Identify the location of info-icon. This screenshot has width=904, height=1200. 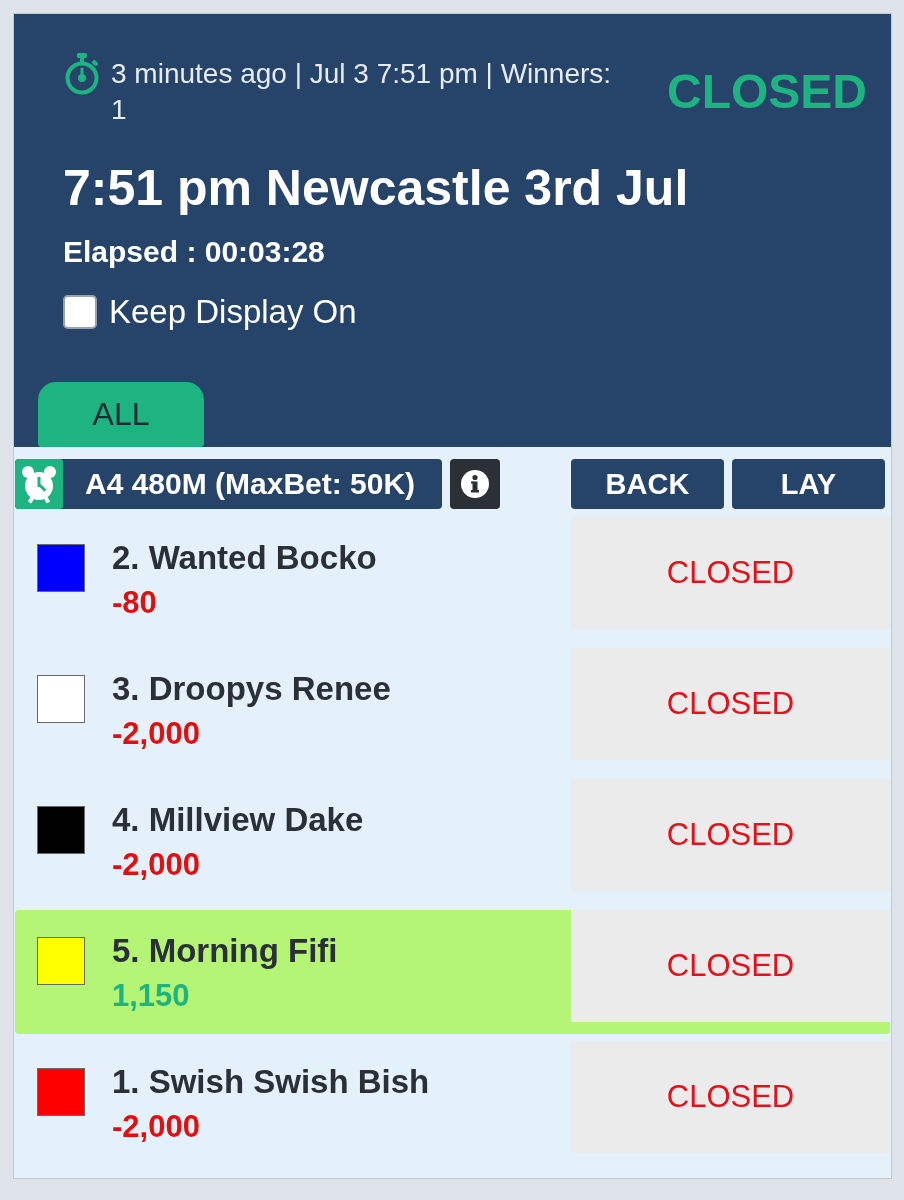
(475, 484).